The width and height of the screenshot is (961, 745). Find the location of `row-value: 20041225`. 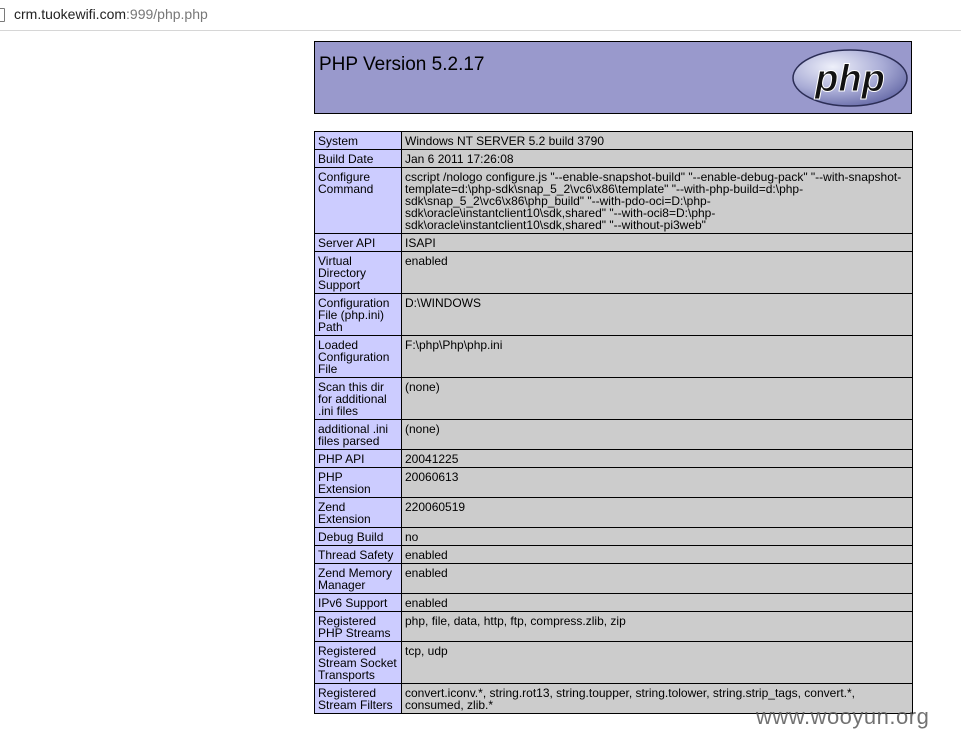

row-value: 20041225 is located at coordinates (657, 458).